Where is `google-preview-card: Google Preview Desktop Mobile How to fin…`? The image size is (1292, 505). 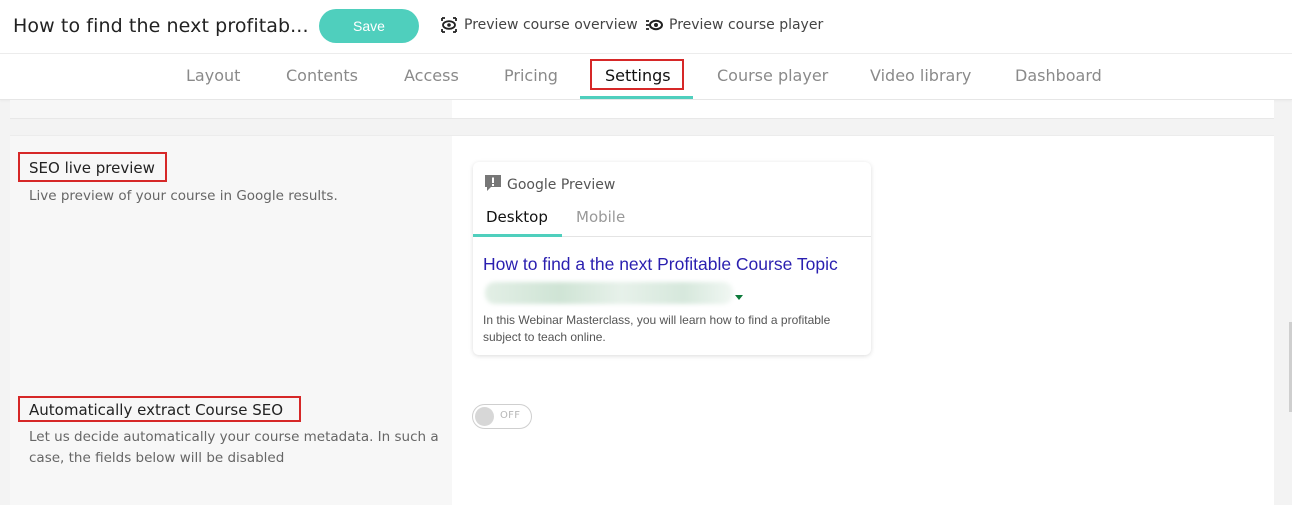 google-preview-card: Google Preview Desktop Mobile How to fin… is located at coordinates (672, 258).